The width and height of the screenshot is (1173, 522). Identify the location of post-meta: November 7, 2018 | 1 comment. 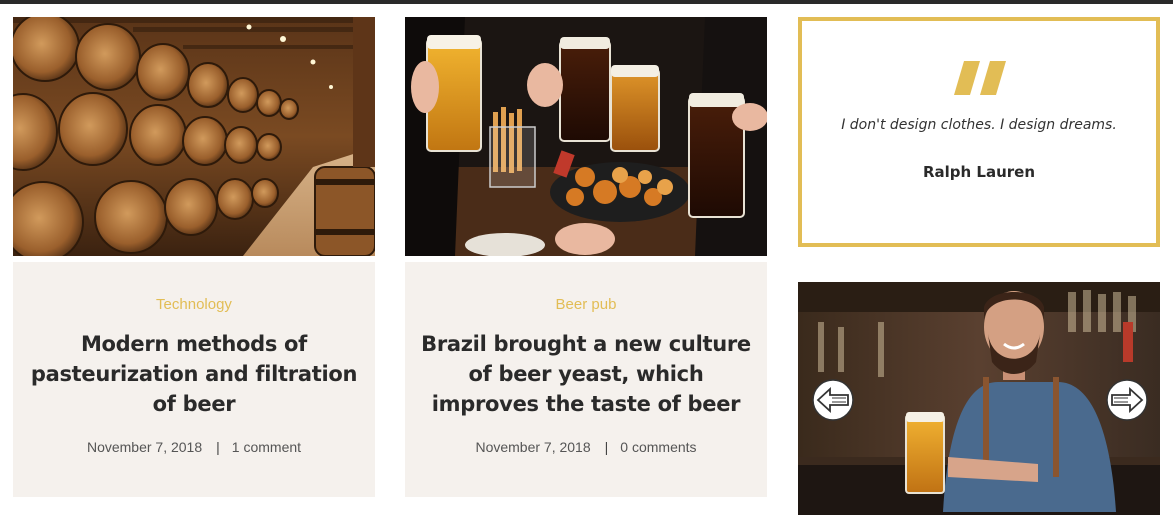
(194, 447).